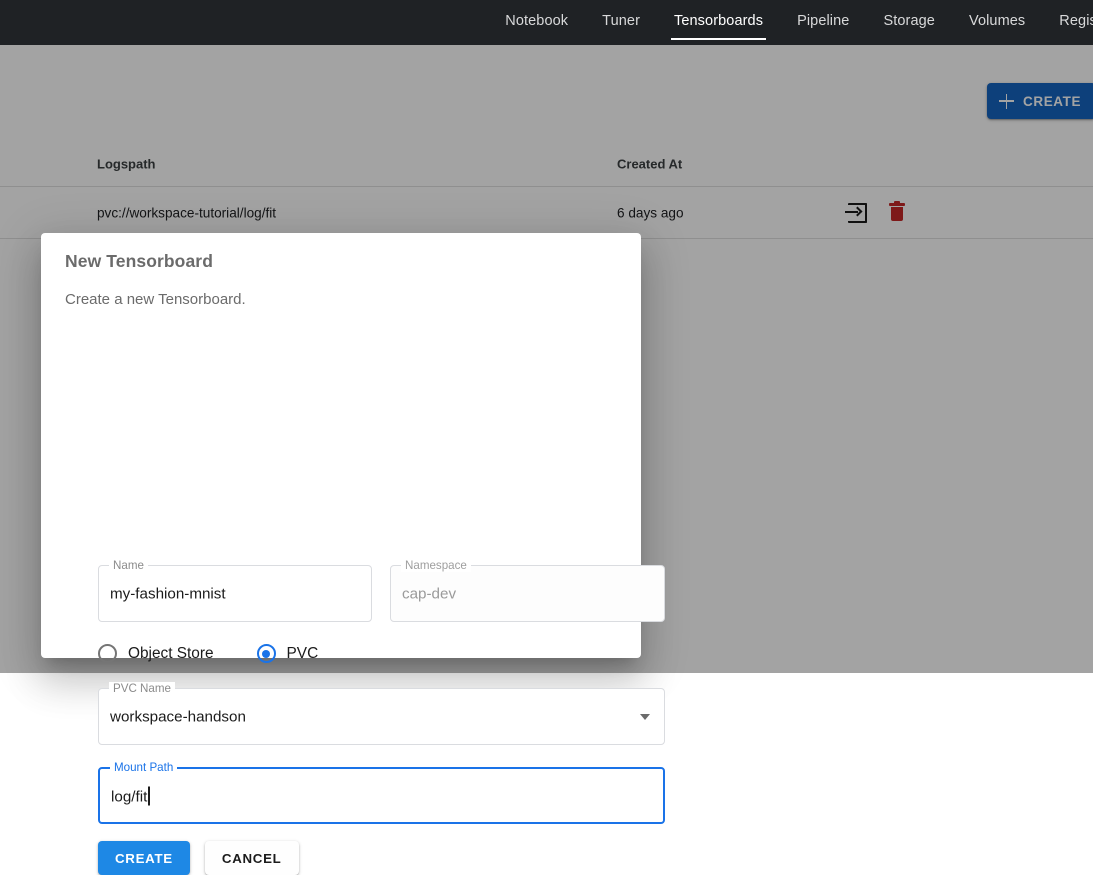 The image size is (1093, 875). I want to click on dialog-cancel-button: CANCEL, so click(251, 858).